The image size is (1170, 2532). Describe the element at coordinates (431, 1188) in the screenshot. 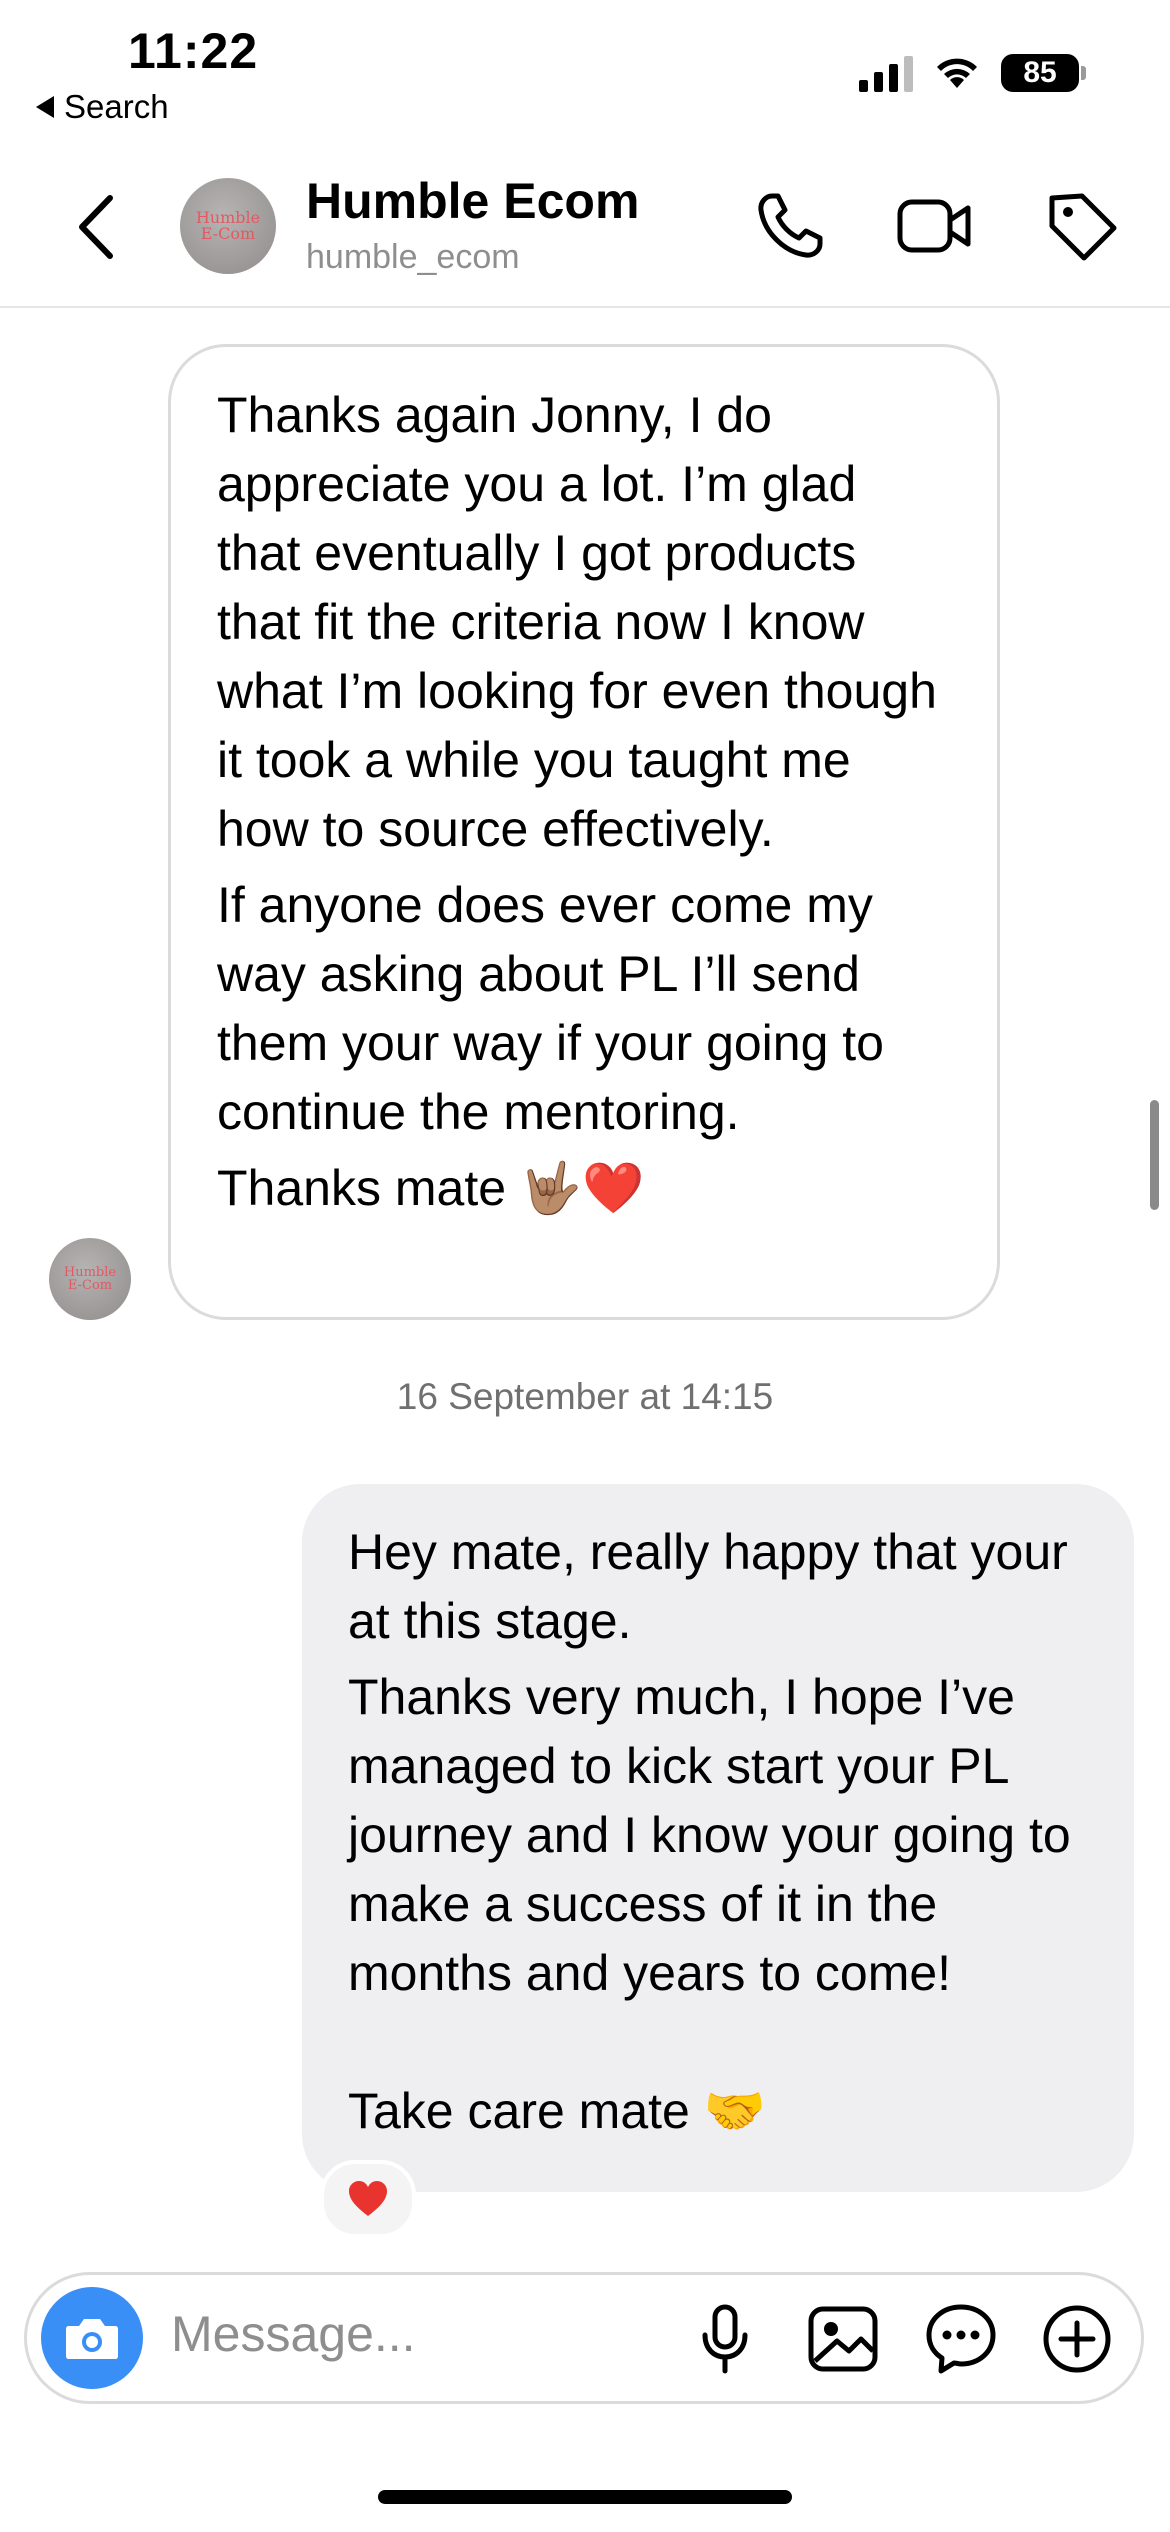

I see `message-text: Thanks mate 🤟🏽❤️` at that location.